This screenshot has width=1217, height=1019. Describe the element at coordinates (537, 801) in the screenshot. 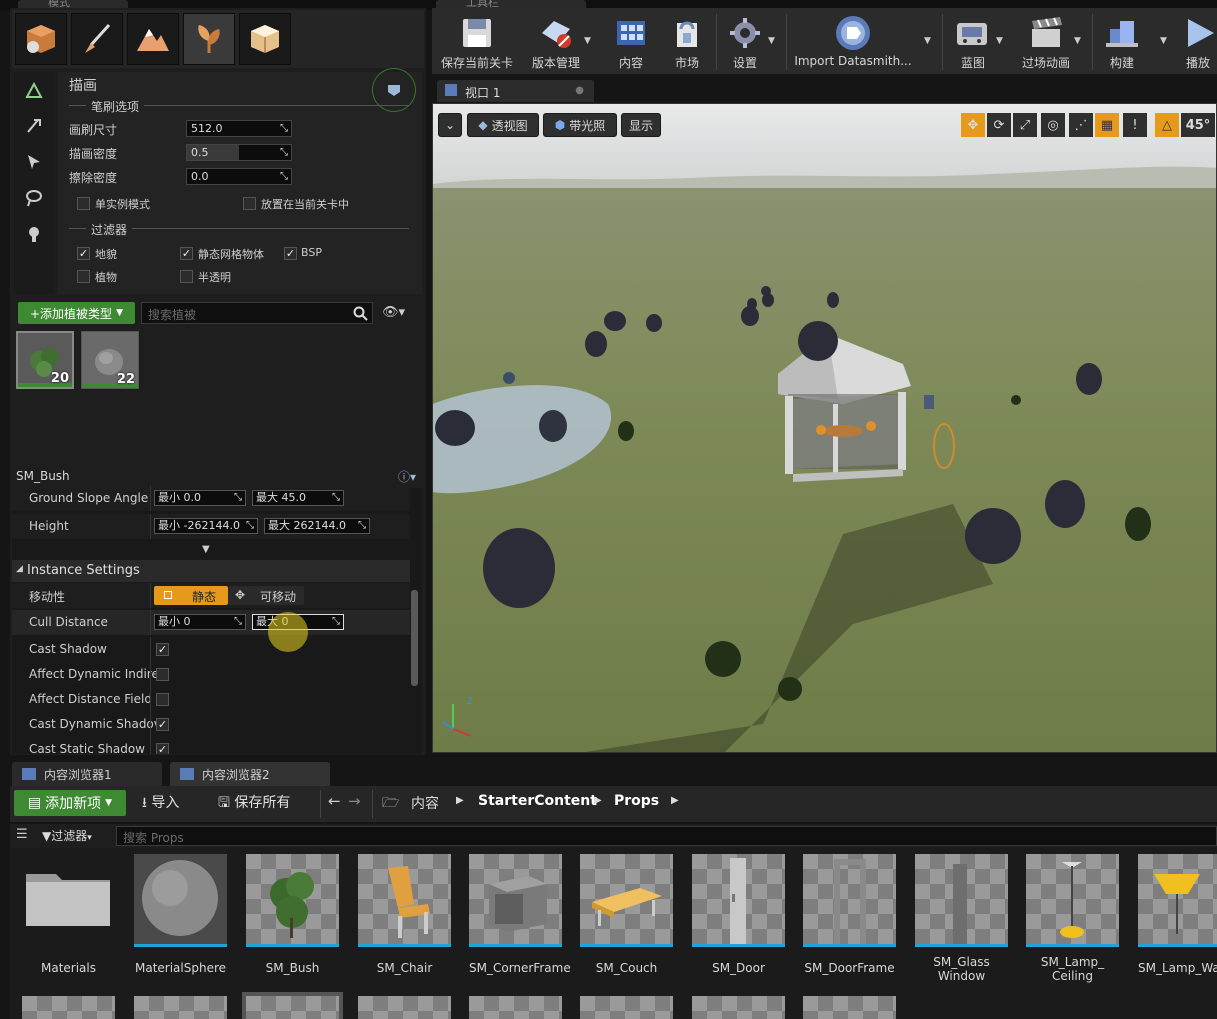

I see `breadcrumb-starter-content: StarterContent` at that location.